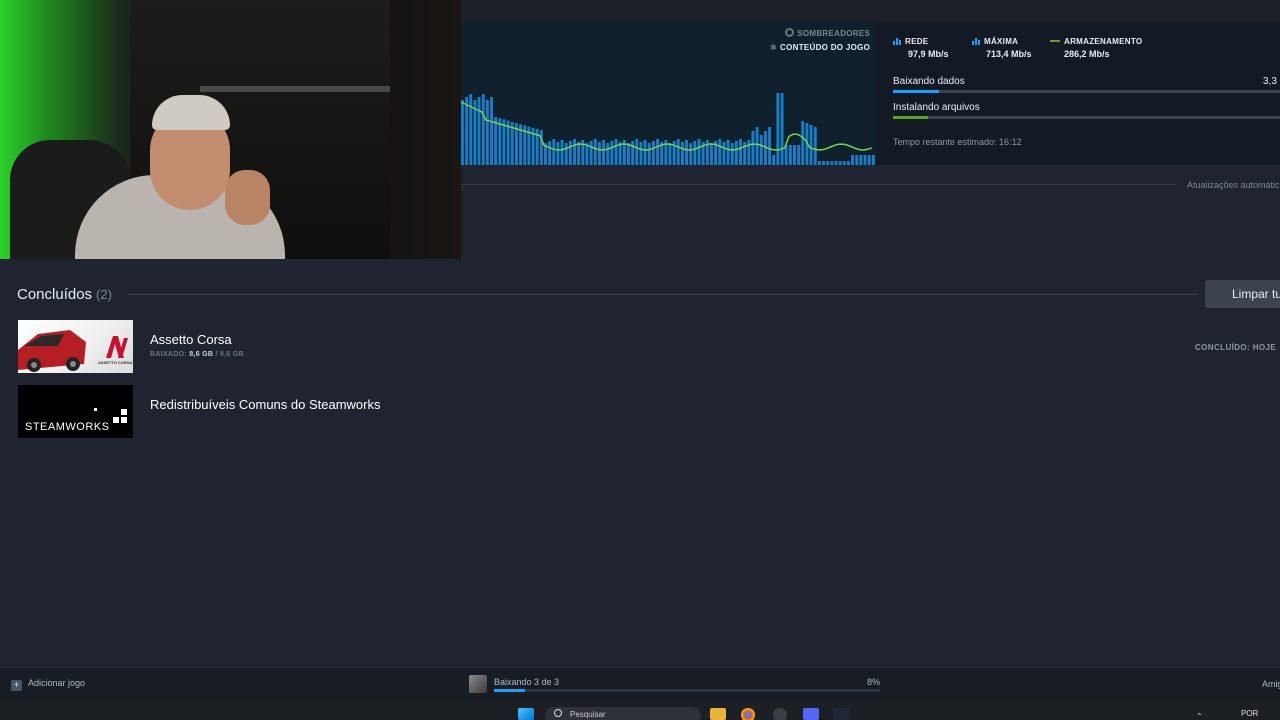  I want to click on stat-storage: ARMAZENAMENTO 286,2 Mb/s, so click(1096, 48).